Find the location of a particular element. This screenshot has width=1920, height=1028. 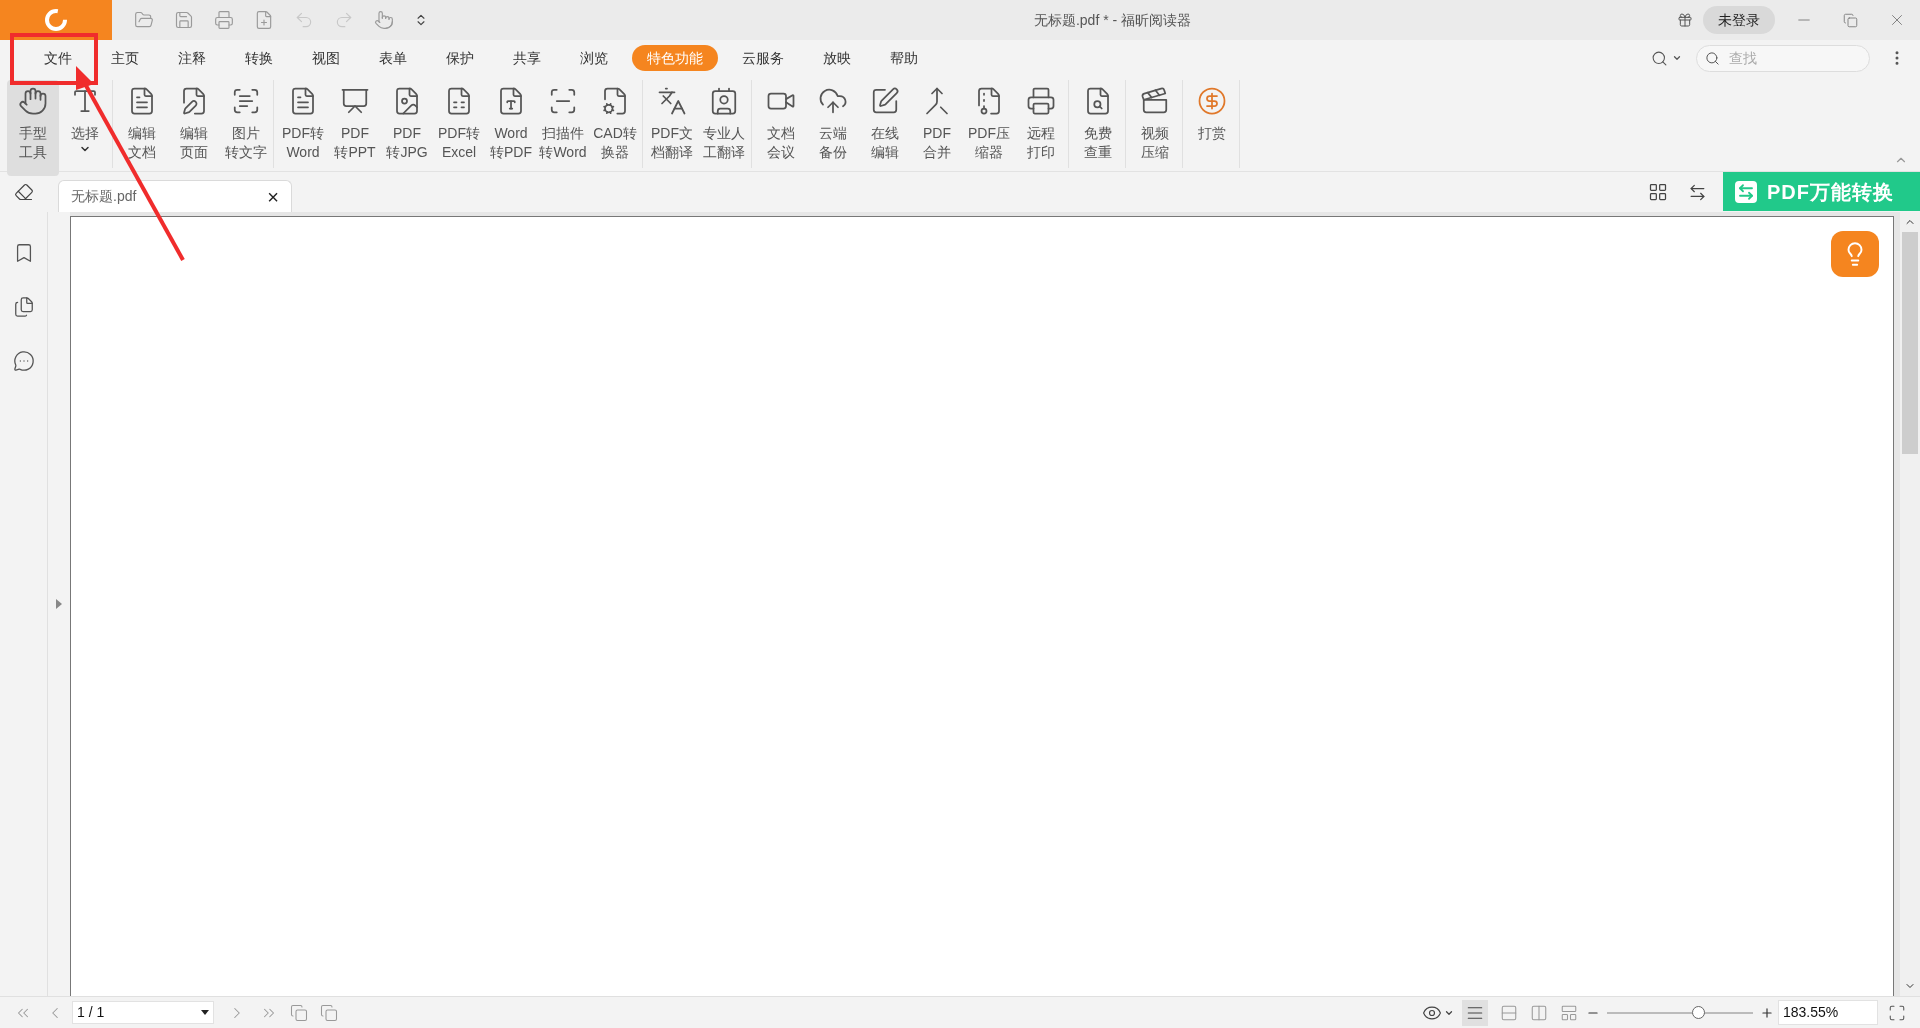

redo-icon is located at coordinates (344, 20).